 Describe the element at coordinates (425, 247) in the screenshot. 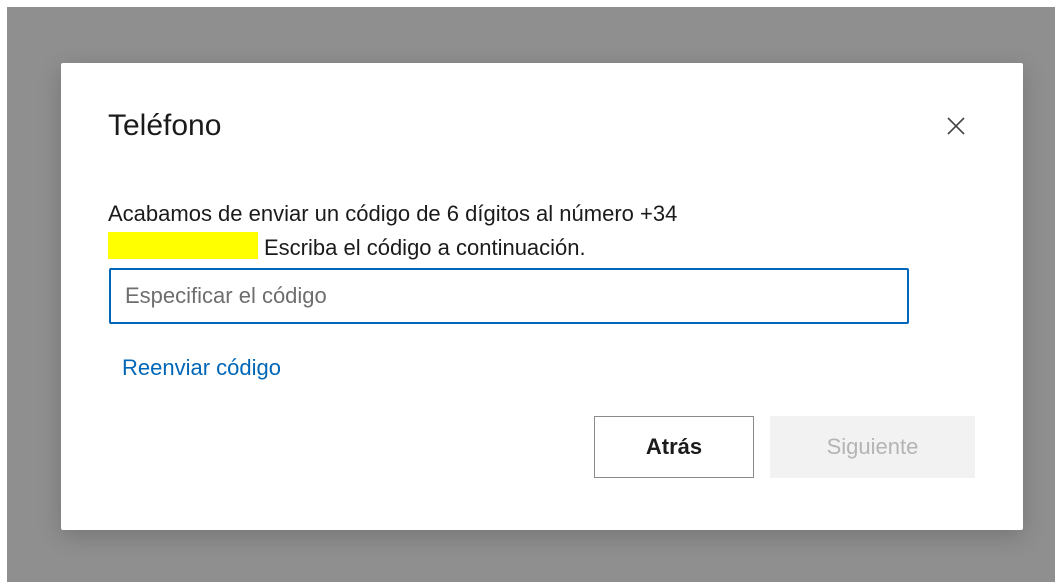

I see `description-line-2: Escriba el código a continuación.` at that location.